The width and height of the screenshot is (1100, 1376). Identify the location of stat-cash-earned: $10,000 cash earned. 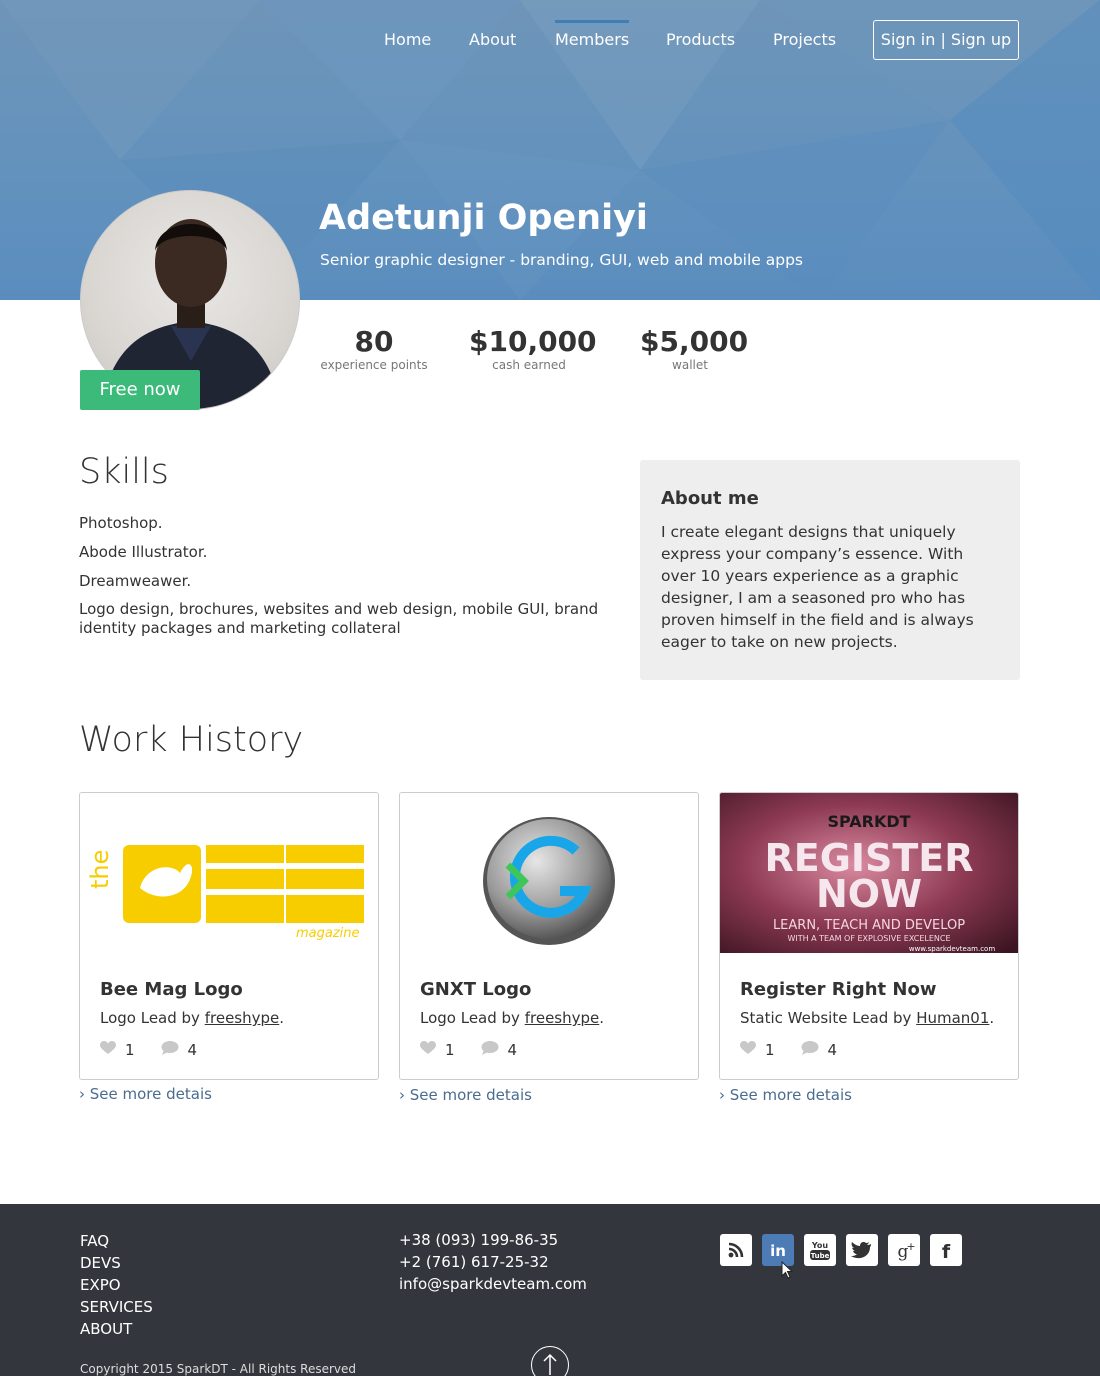
(533, 349).